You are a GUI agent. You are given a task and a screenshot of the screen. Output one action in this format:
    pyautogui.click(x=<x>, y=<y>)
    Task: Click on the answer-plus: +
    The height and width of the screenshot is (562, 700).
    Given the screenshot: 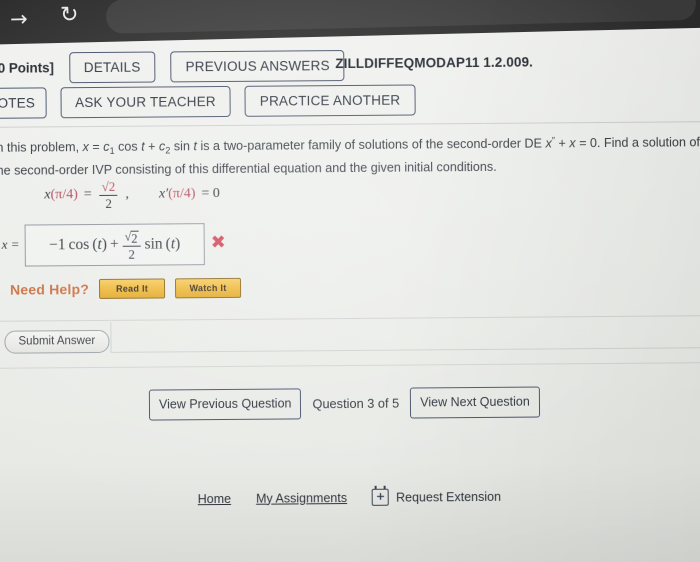 What is the action you would take?
    pyautogui.click(x=114, y=244)
    